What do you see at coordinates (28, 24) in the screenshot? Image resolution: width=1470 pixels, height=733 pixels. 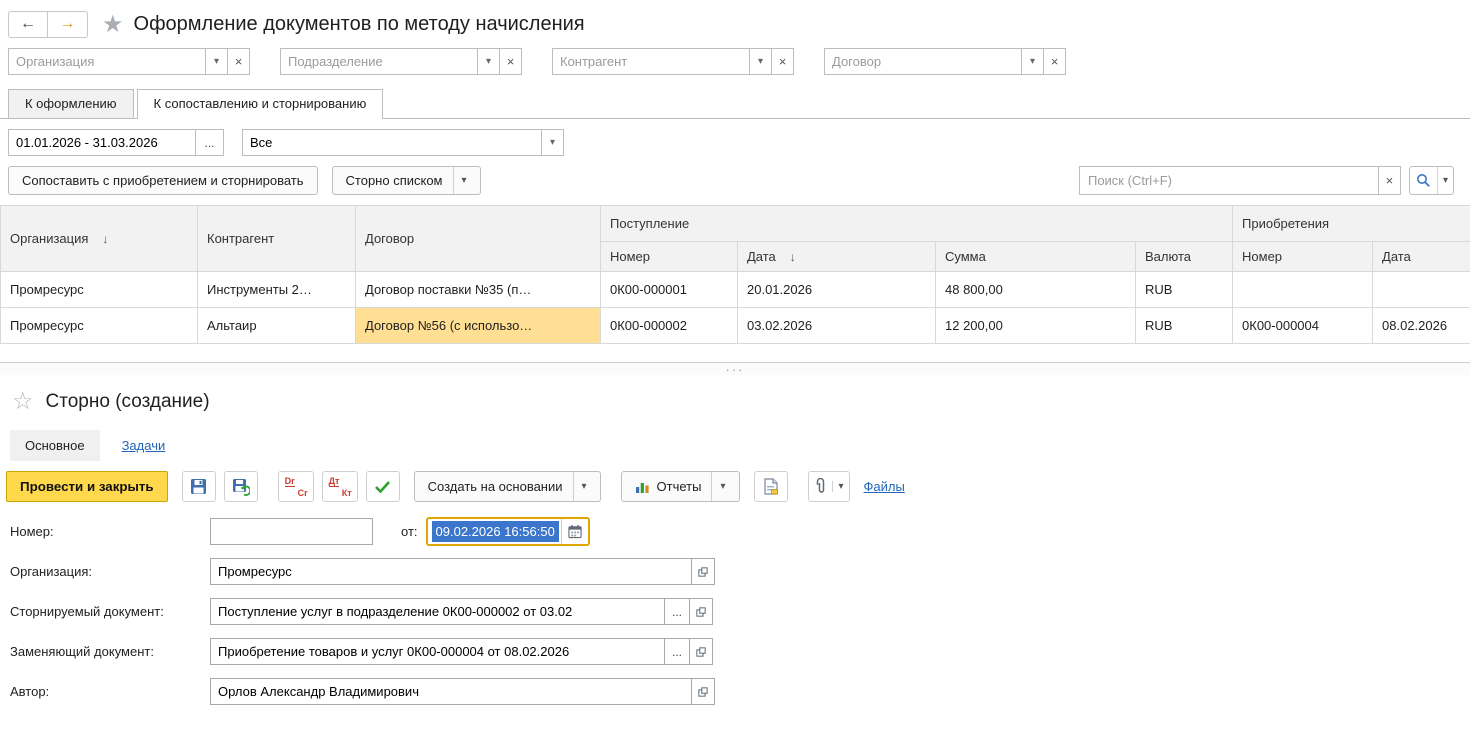 I see `back-button: ←` at bounding box center [28, 24].